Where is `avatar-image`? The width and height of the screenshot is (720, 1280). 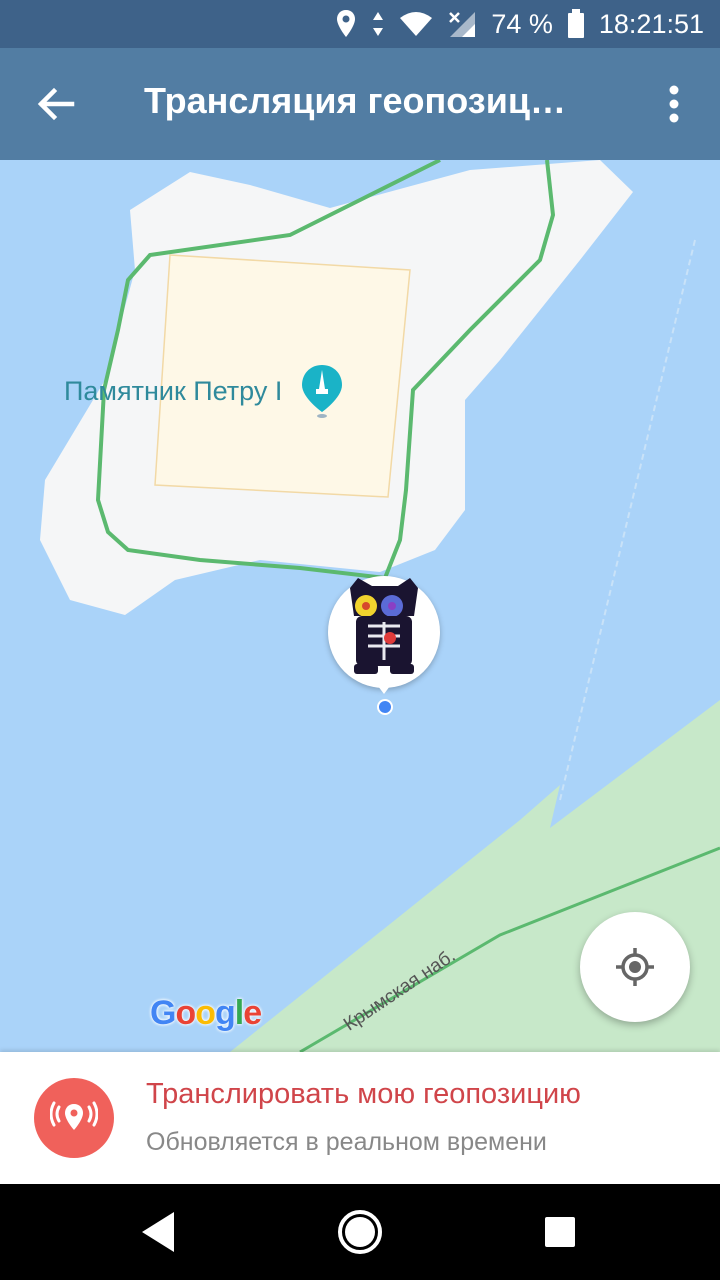
avatar-image is located at coordinates (384, 626).